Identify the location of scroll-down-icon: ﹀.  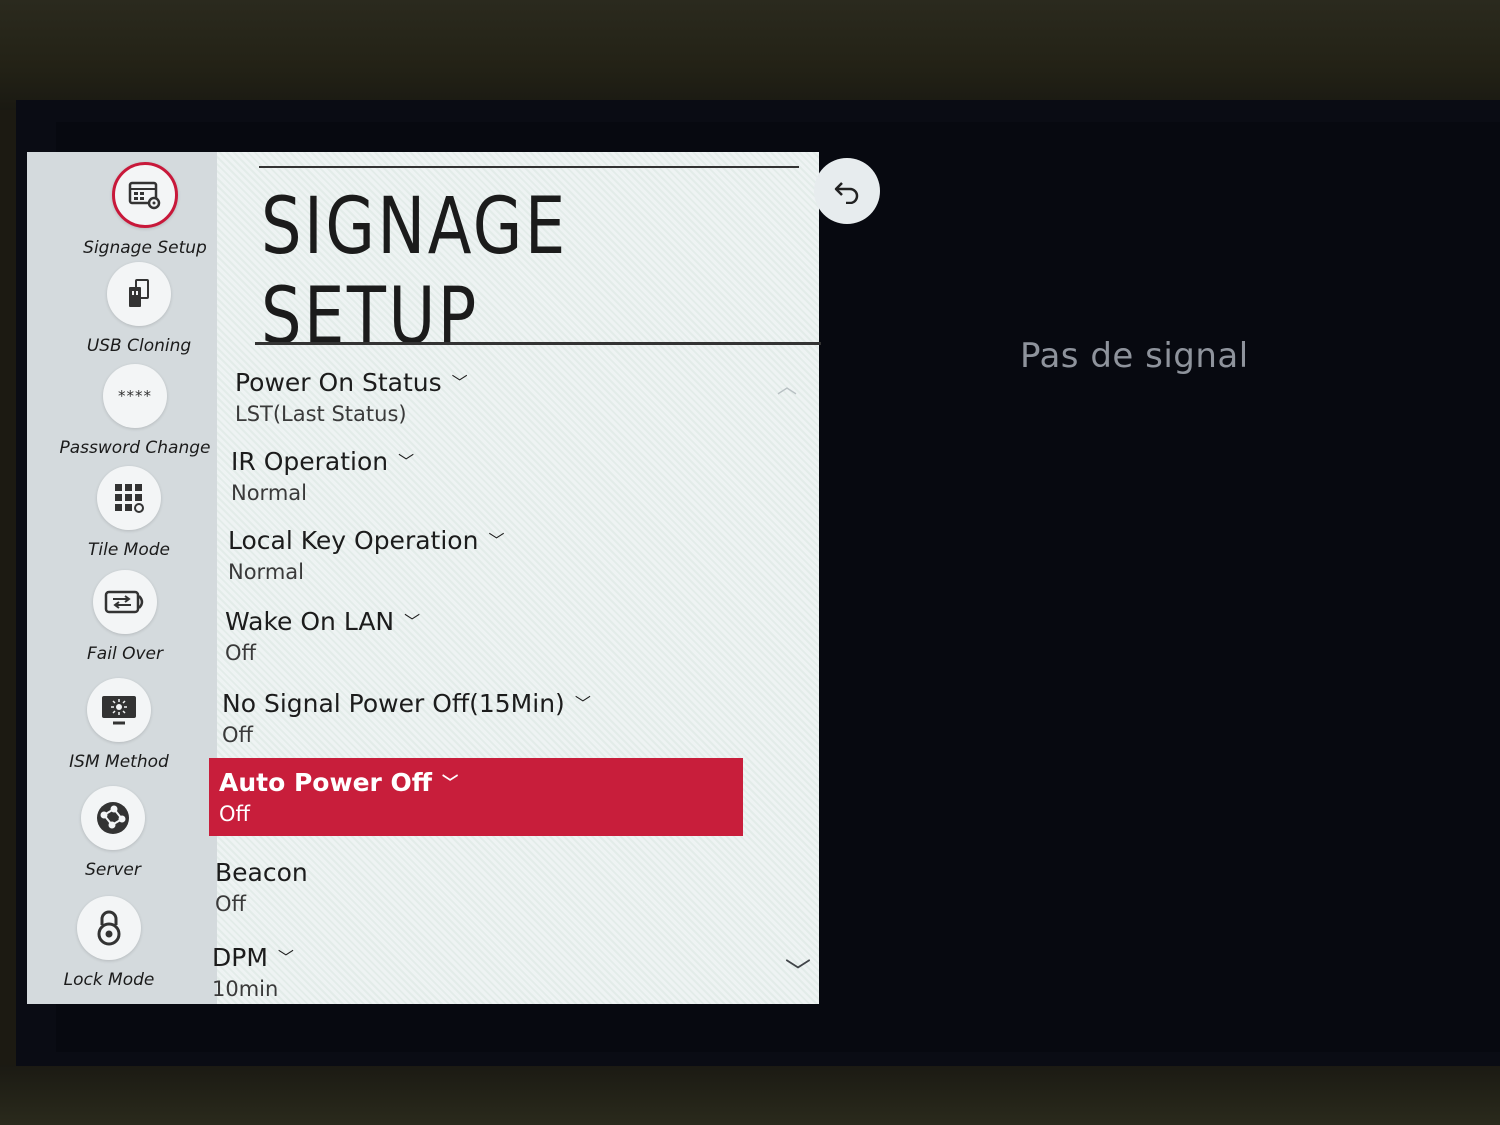
(798, 970).